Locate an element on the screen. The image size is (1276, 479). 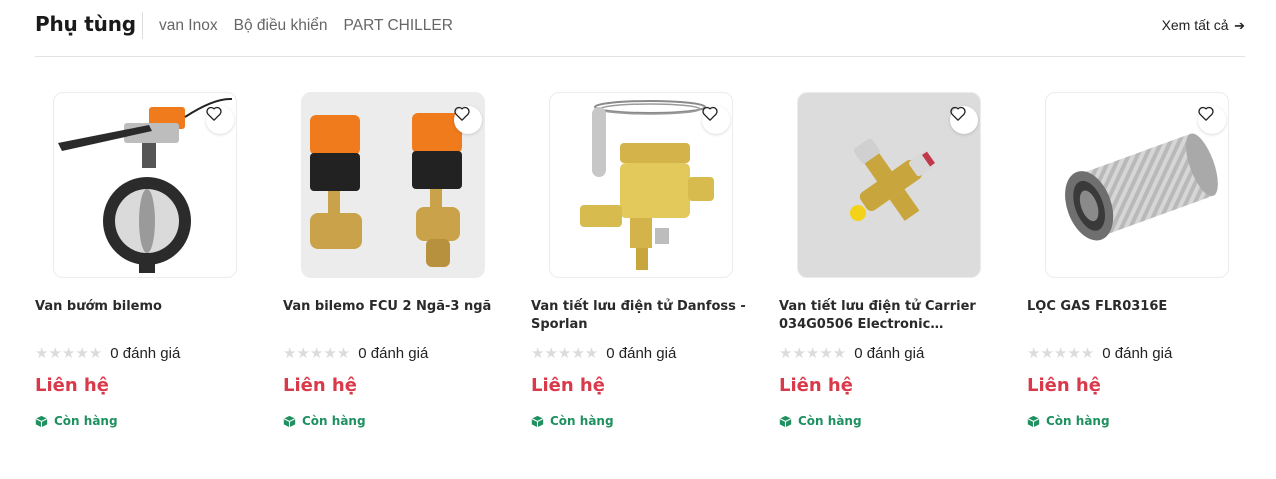
product-image-fcu-valve is located at coordinates (393, 185).